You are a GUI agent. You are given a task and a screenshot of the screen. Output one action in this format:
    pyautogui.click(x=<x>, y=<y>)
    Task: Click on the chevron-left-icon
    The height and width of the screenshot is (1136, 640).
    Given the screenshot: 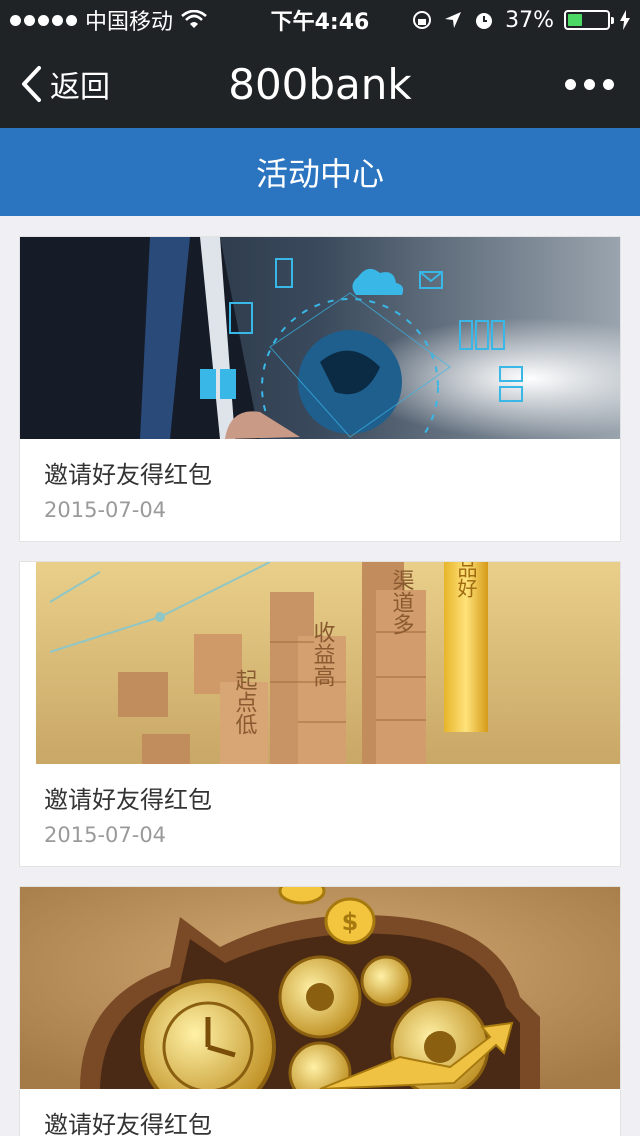 What is the action you would take?
    pyautogui.click(x=31, y=84)
    